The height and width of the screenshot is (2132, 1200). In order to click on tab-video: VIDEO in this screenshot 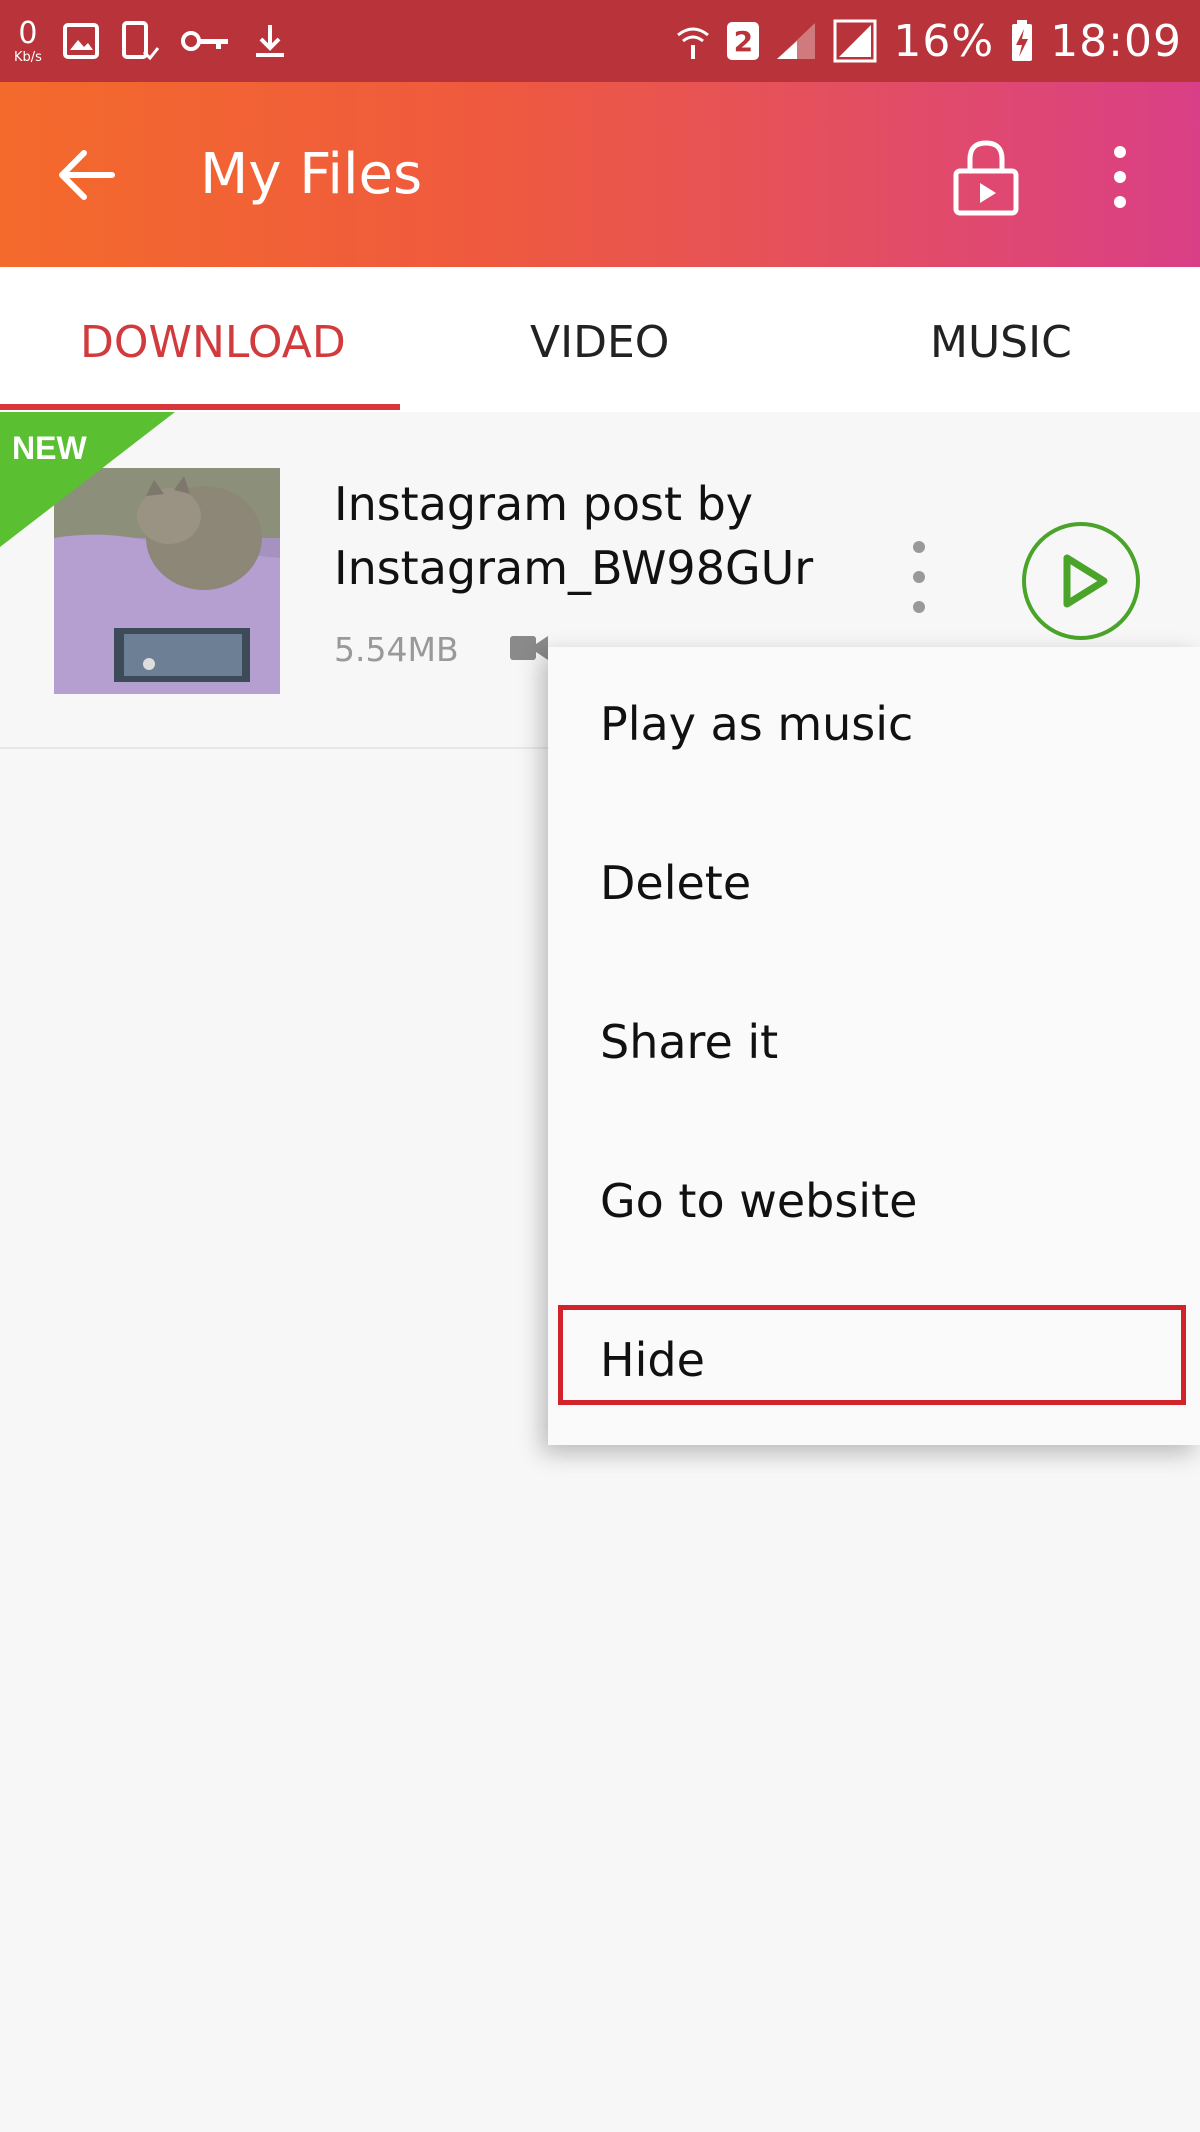, I will do `click(599, 342)`.